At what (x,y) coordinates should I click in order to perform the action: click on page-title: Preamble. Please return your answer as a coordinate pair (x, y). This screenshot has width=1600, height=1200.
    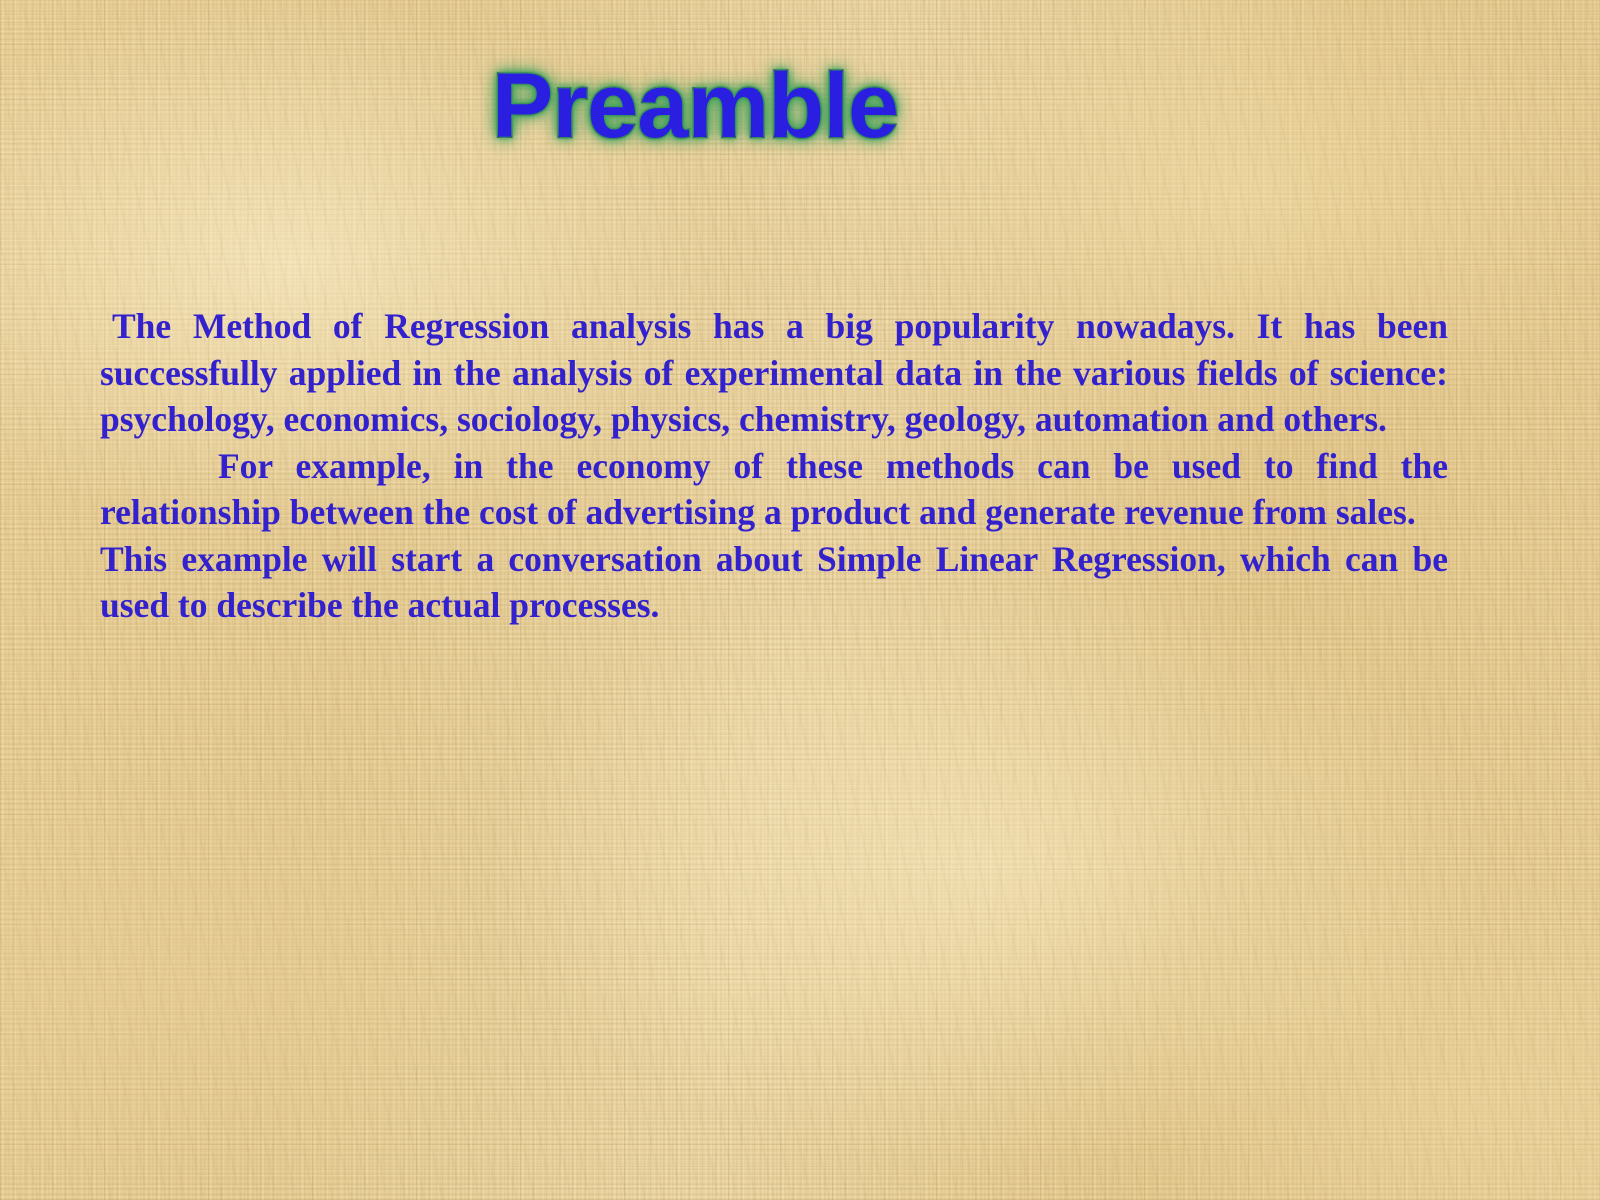
    Looking at the image, I should click on (696, 106).